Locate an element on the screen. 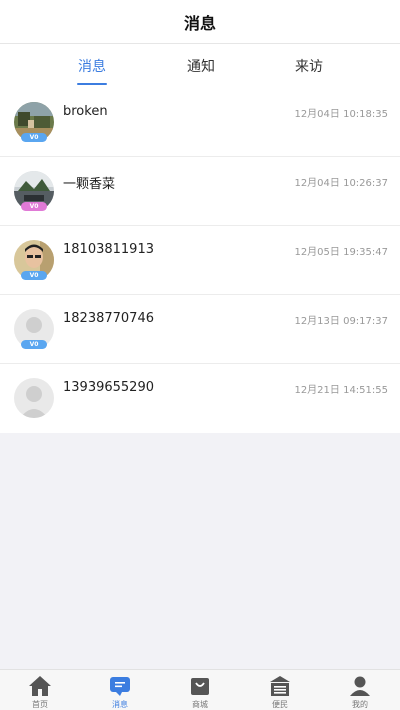 Image resolution: width=400 pixels, height=710 pixels. service-icon is located at coordinates (280, 686).